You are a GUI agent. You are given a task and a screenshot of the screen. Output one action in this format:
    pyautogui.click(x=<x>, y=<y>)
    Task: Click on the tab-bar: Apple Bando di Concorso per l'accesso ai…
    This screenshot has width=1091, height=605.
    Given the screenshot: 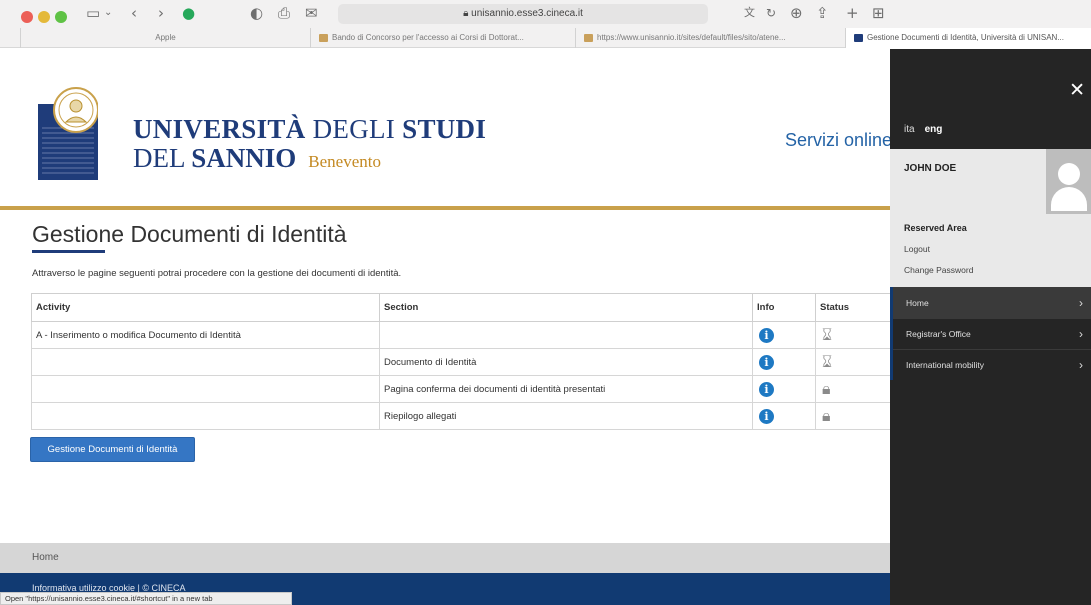 What is the action you would take?
    pyautogui.click(x=545, y=38)
    